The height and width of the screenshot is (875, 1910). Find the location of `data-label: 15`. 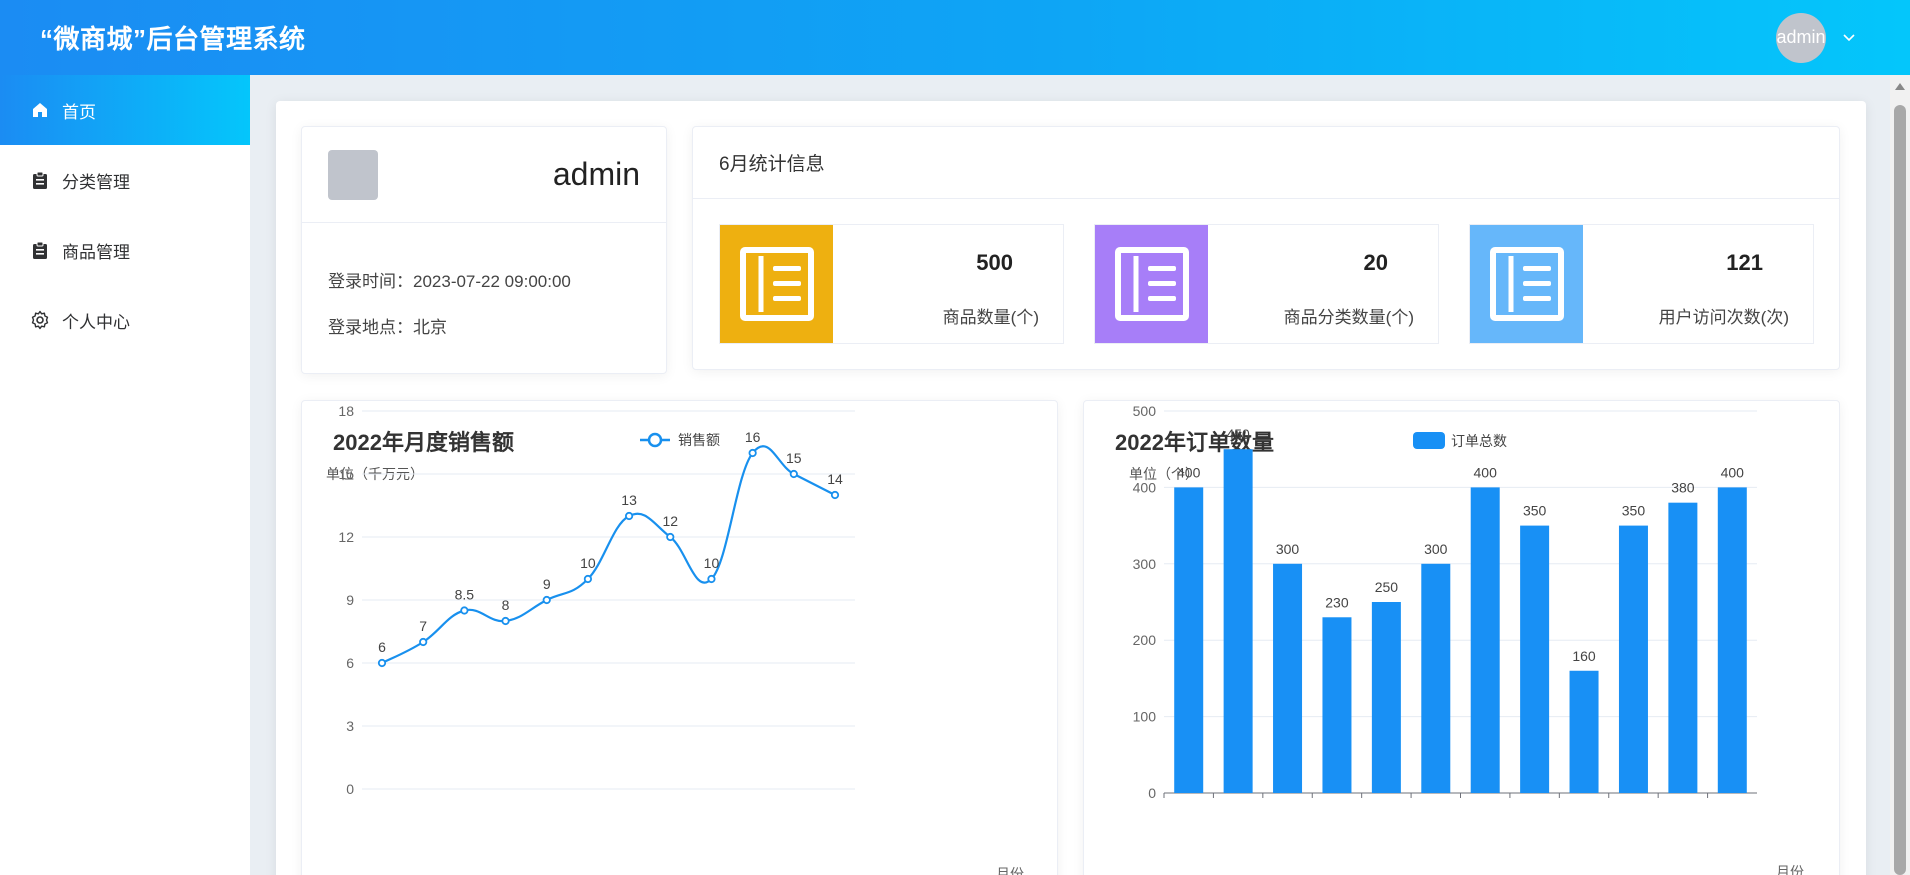

data-label: 15 is located at coordinates (794, 458).